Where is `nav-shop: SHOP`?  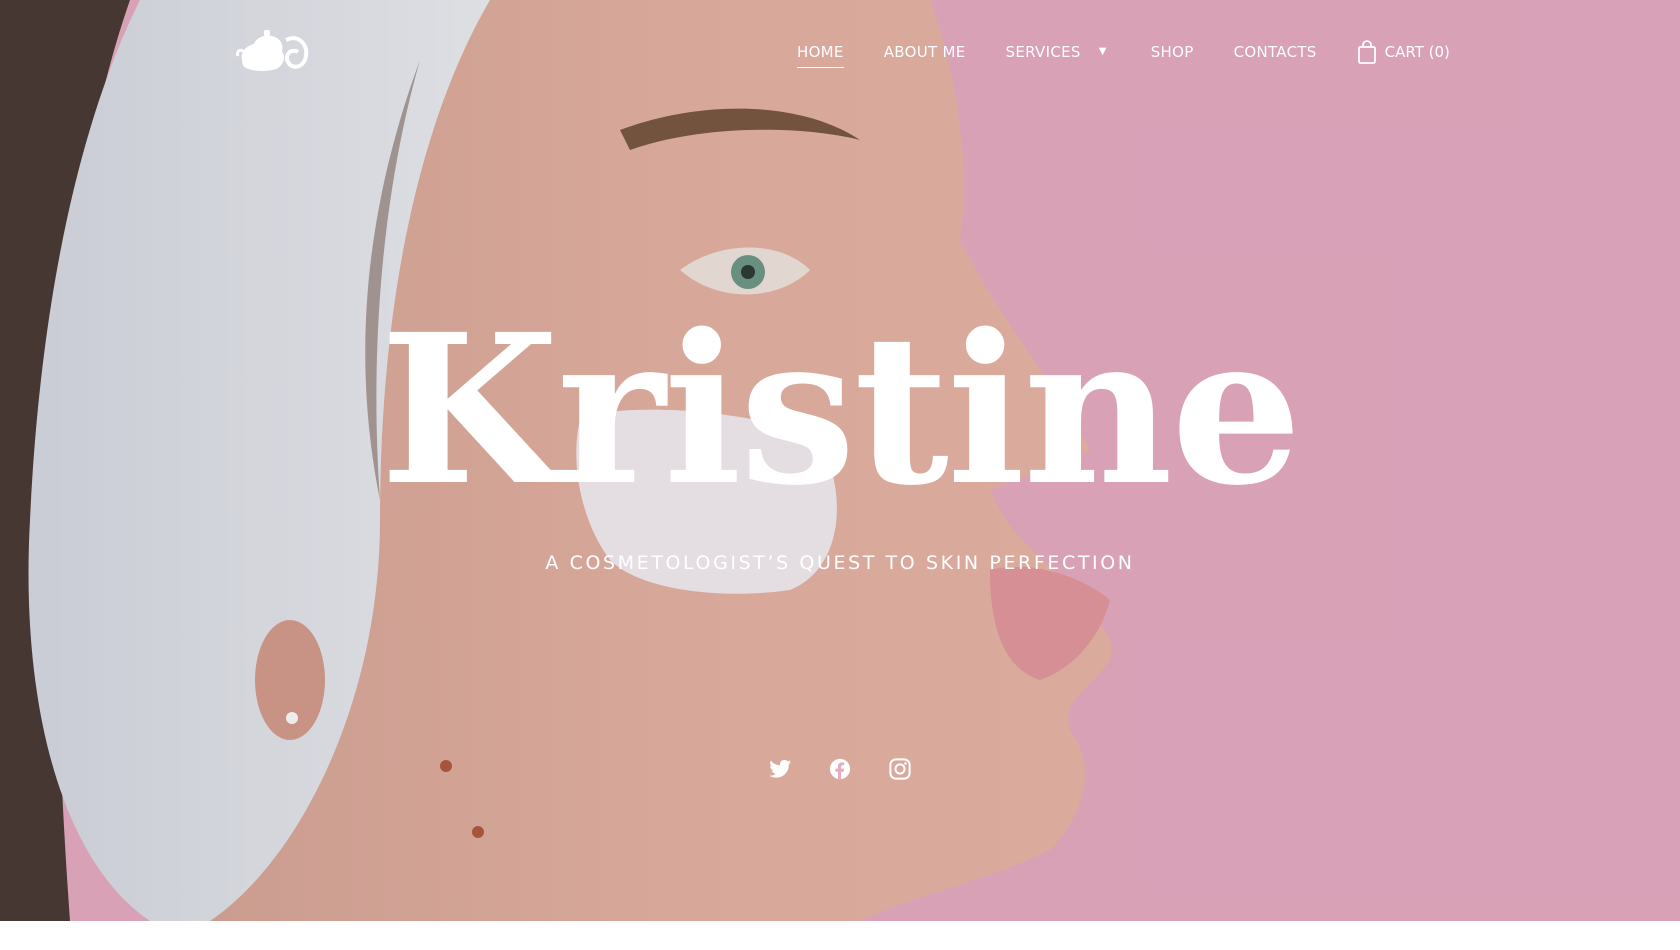
nav-shop: SHOP is located at coordinates (1172, 52).